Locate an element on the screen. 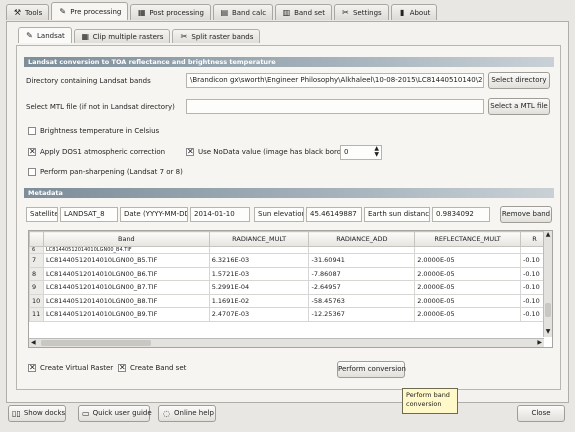 This screenshot has height=432, width=575. cell-band: LC81440512014010LGN00_B7.TIF is located at coordinates (126, 287).